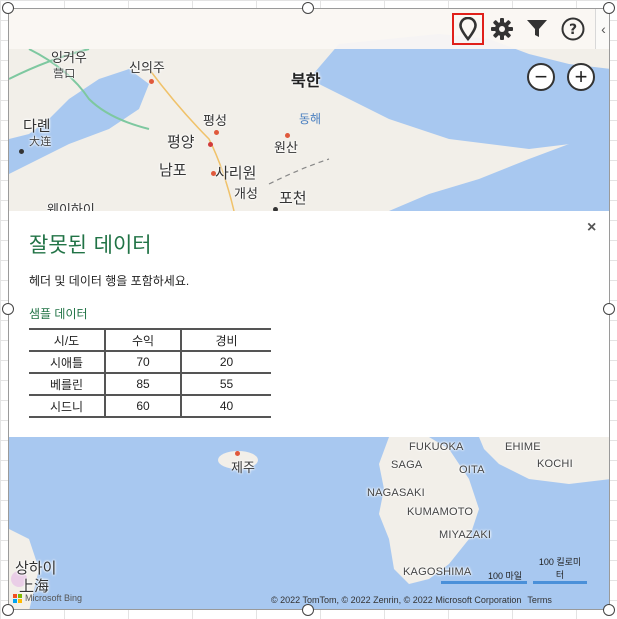 The height and width of the screenshot is (619, 617). I want to click on table-cell: 시애틀, so click(67, 362).